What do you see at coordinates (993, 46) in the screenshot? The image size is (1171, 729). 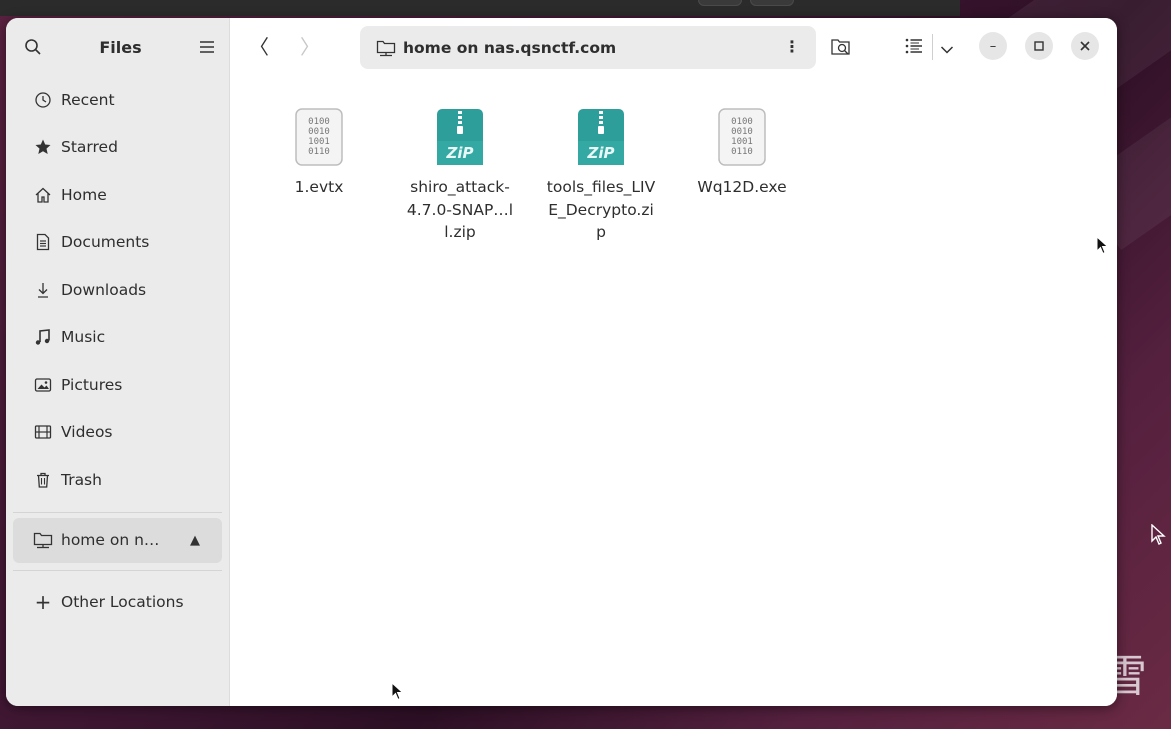 I see `minimize-button: –` at bounding box center [993, 46].